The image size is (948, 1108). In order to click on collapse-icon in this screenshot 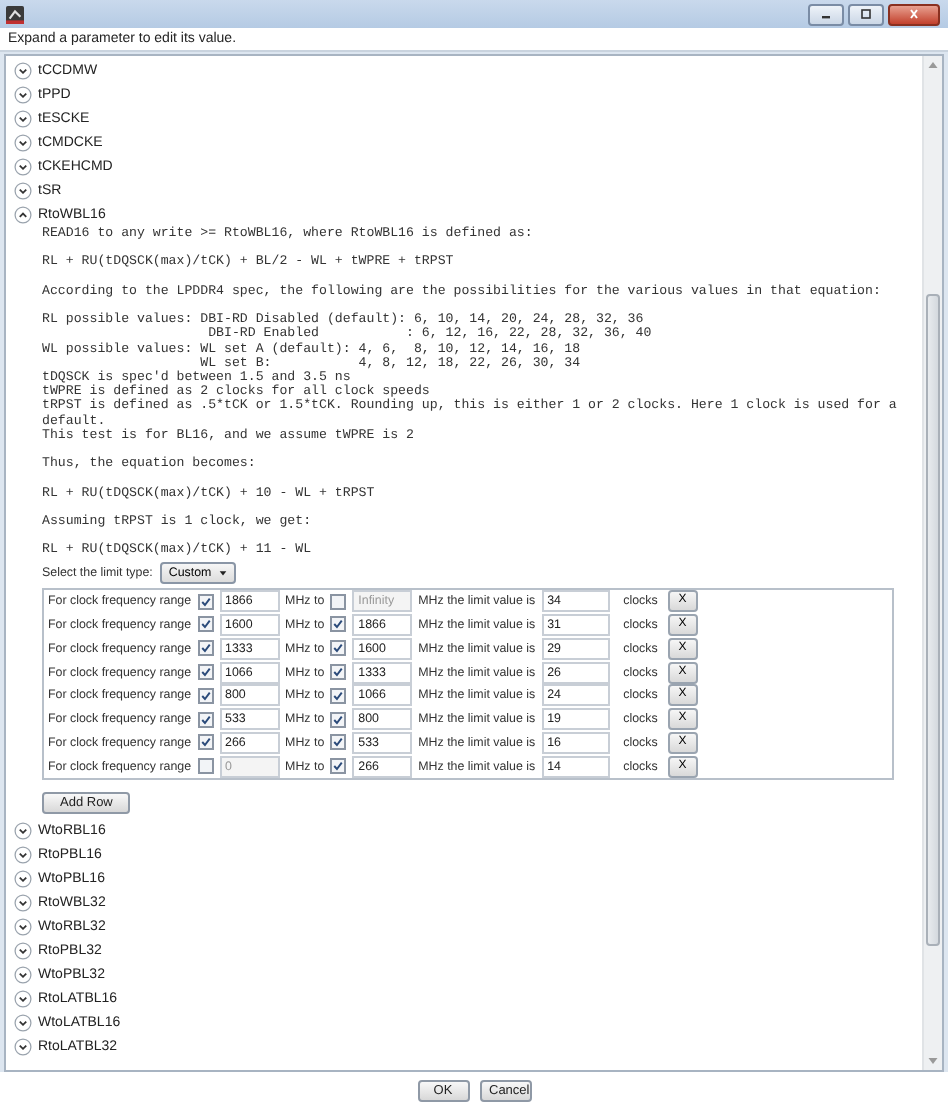, I will do `click(23, 214)`.